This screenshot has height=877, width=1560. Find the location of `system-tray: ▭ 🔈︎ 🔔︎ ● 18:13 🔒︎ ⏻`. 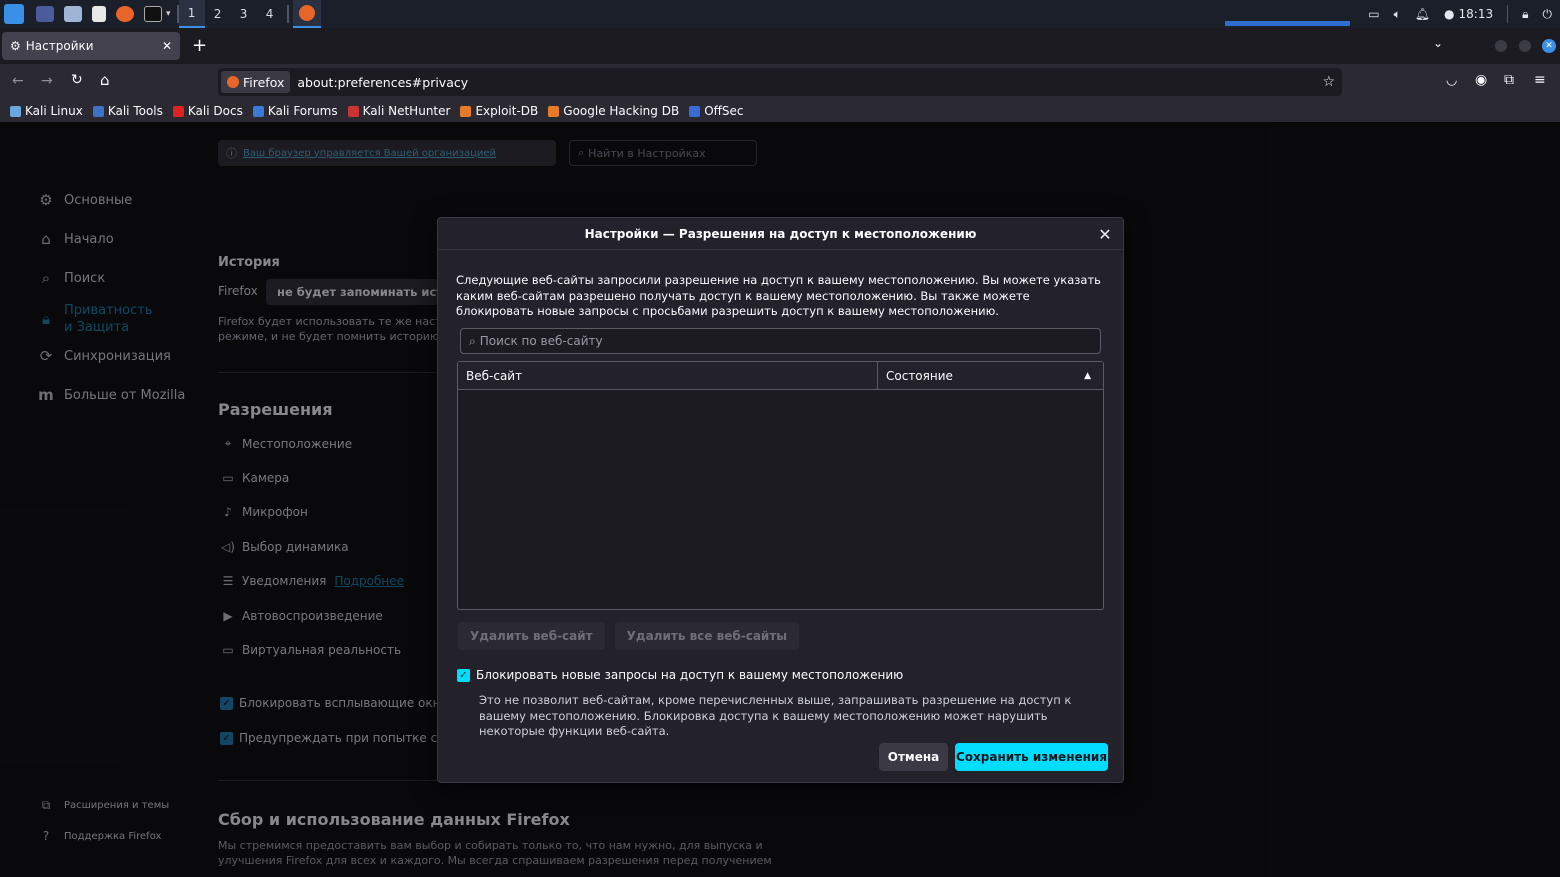

system-tray: ▭ 🔈︎ 🔔︎ ● 18:13 🔒︎ ⏻ is located at coordinates (1464, 14).